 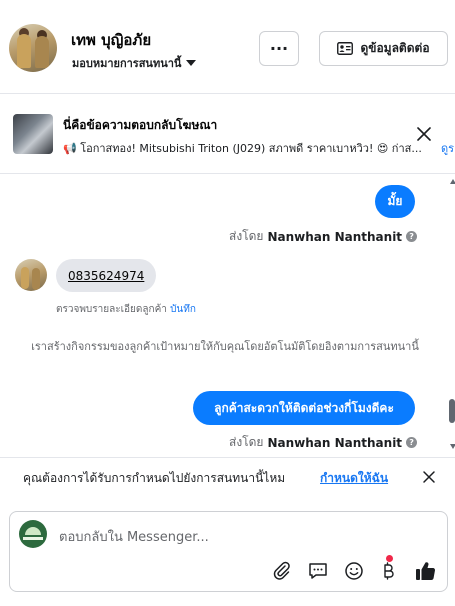 I want to click on paperclip-icon, so click(x=282, y=571).